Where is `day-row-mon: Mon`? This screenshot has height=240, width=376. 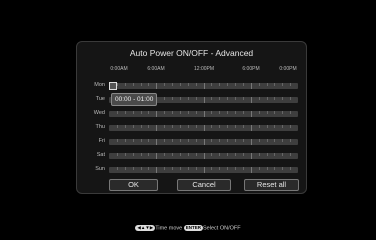 day-row-mon: Mon is located at coordinates (192, 86).